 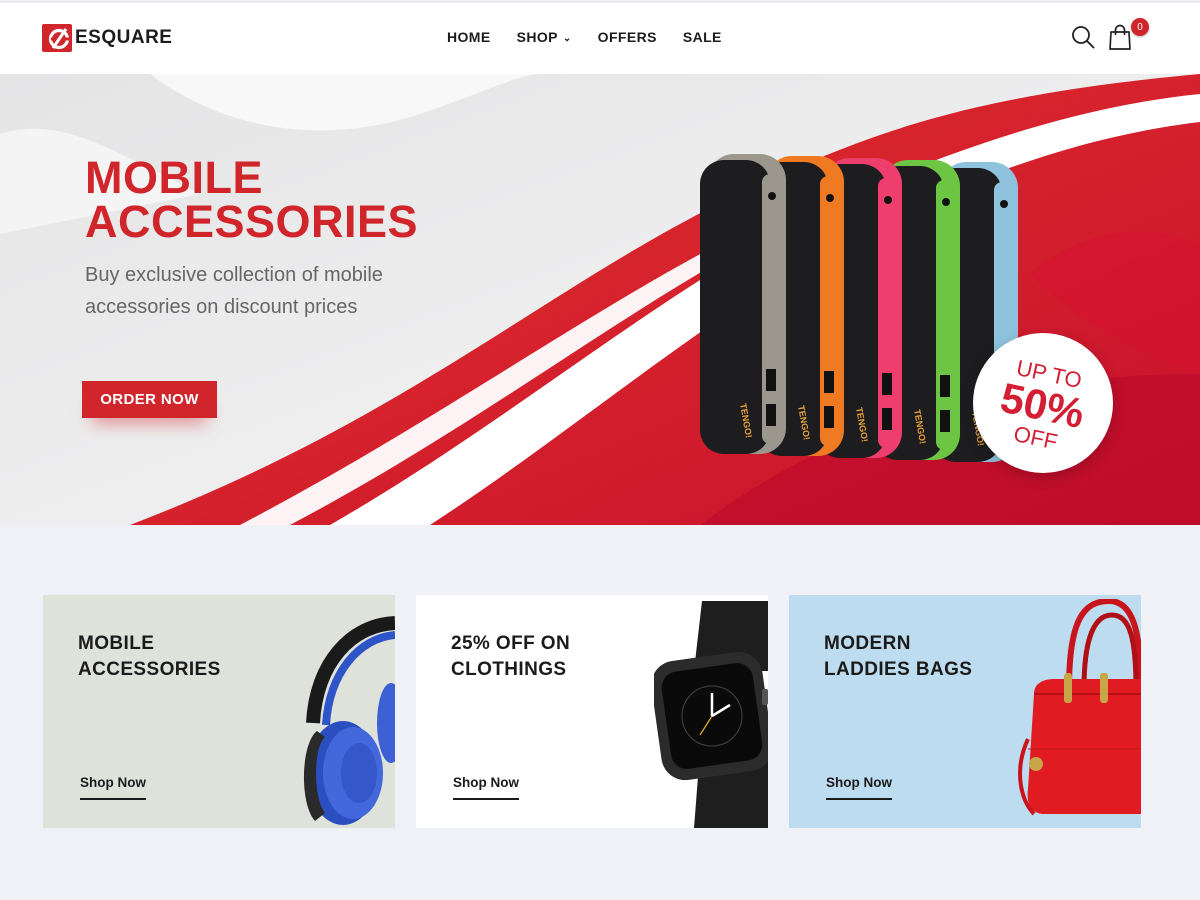 What do you see at coordinates (1083, 37) in the screenshot?
I see `search-icon` at bounding box center [1083, 37].